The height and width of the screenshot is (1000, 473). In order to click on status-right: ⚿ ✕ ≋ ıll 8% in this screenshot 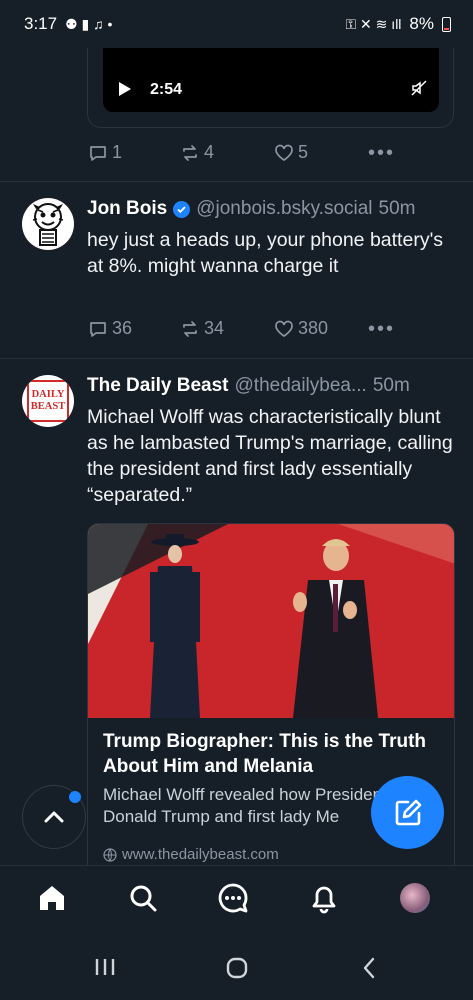, I will do `click(398, 24)`.